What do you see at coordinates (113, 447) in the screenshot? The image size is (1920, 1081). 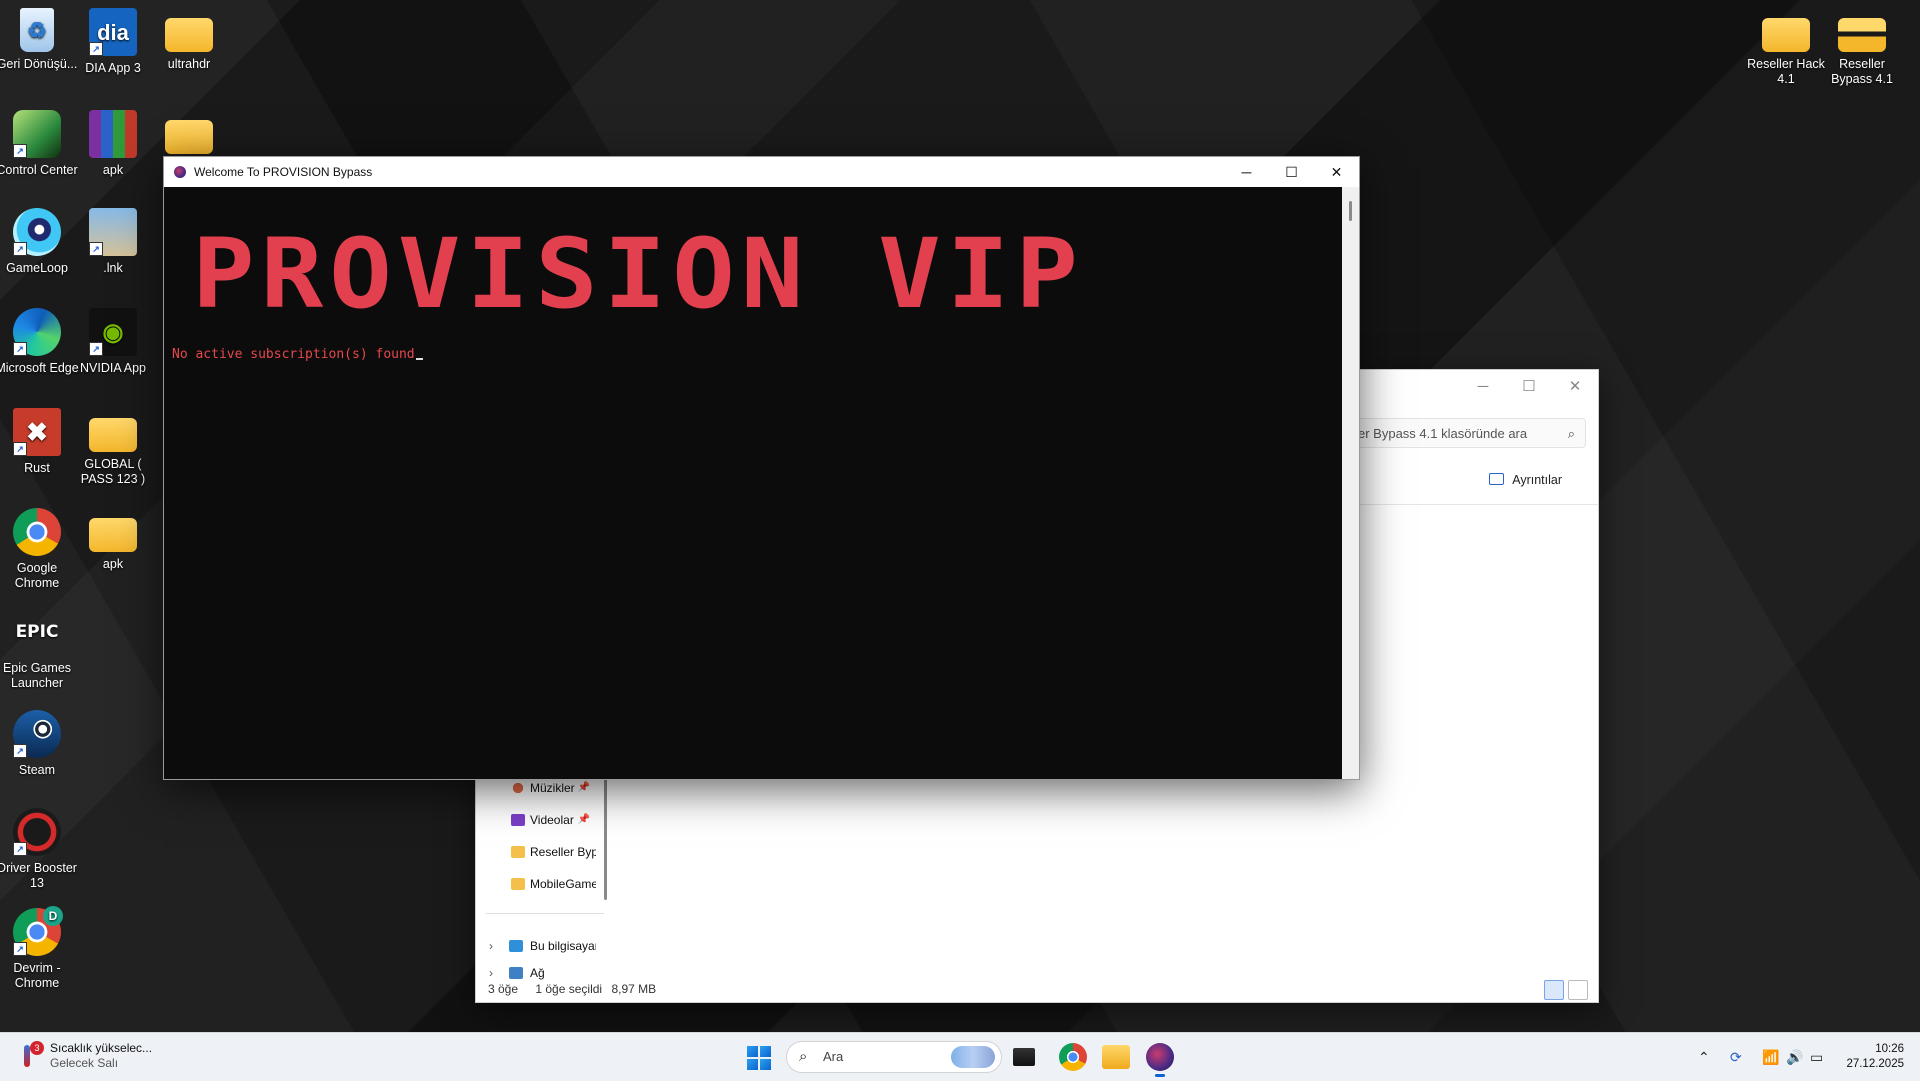 I see `desktop-icon-global-pass: GLOBAL ( PASS 123 )` at bounding box center [113, 447].